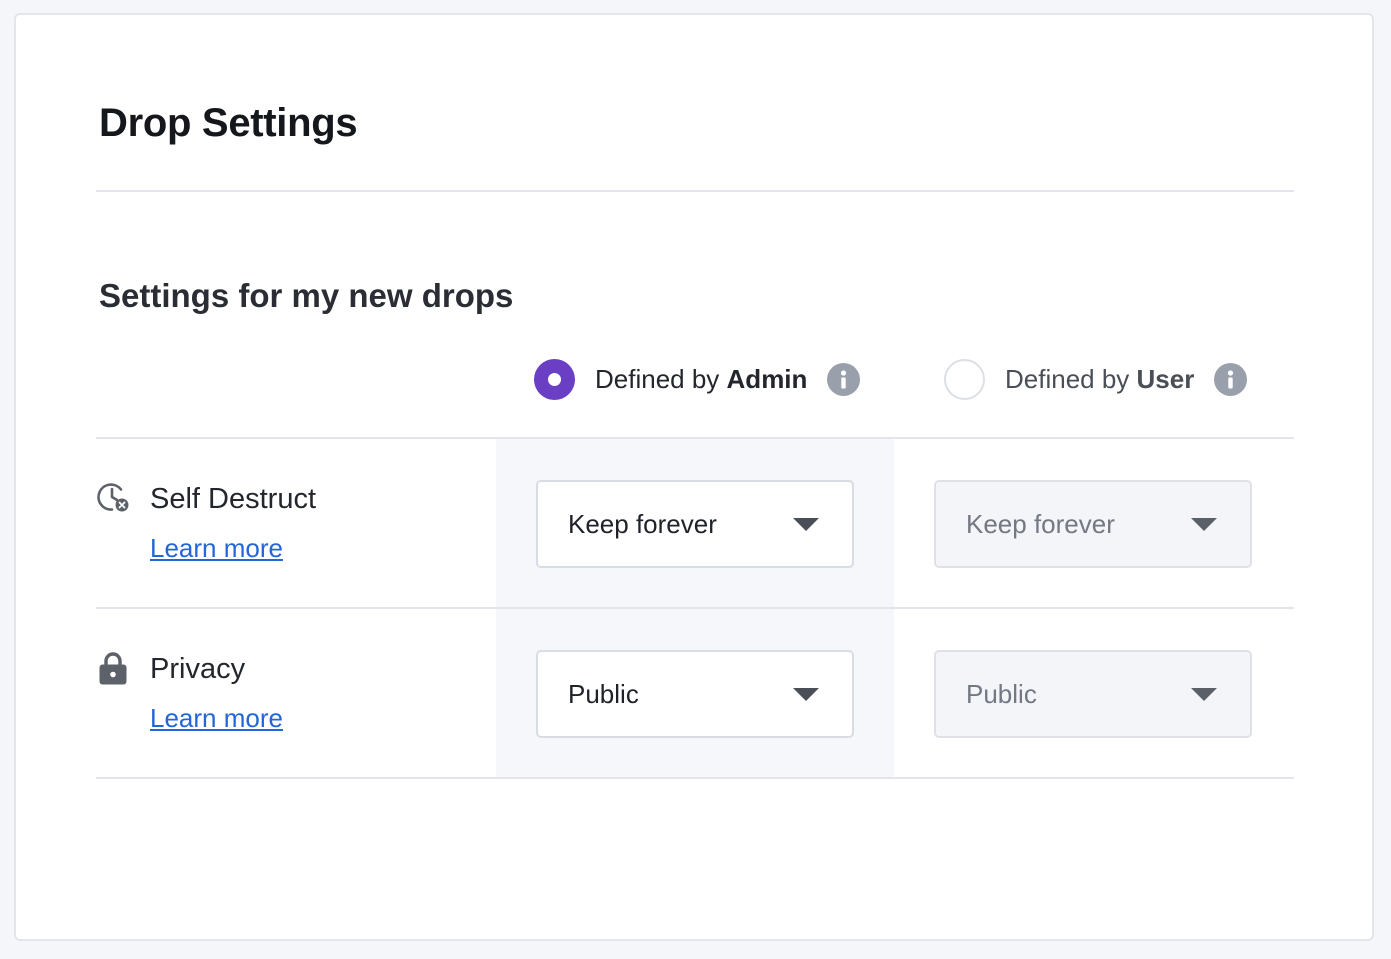 Image resolution: width=1391 pixels, height=959 pixels. I want to click on table-top-divider, so click(695, 438).